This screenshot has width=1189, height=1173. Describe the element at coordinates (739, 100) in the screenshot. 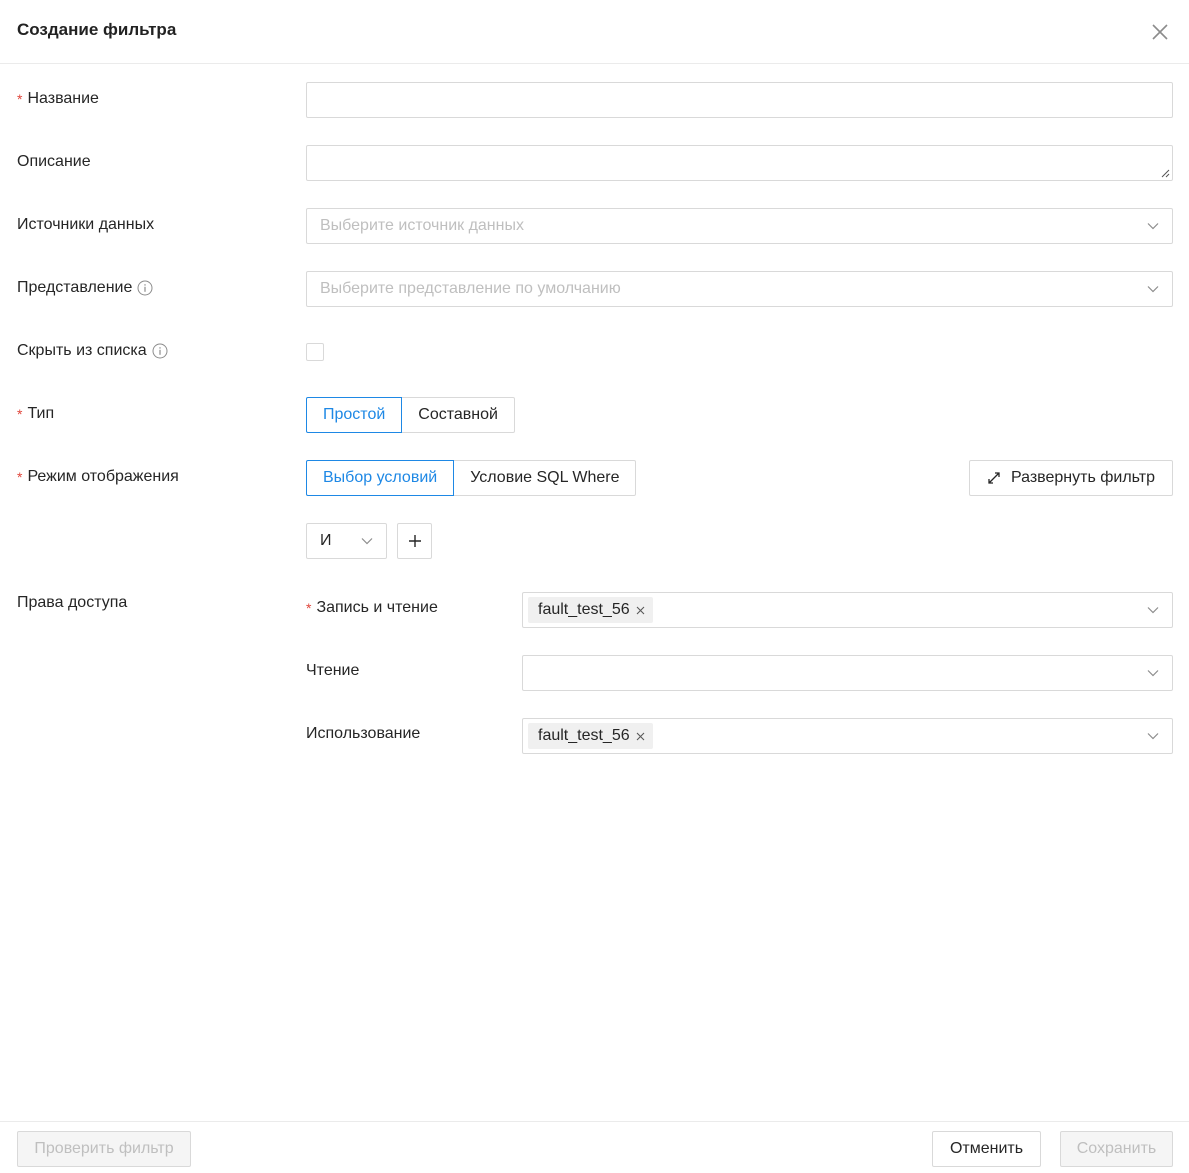

I see `name-input` at that location.